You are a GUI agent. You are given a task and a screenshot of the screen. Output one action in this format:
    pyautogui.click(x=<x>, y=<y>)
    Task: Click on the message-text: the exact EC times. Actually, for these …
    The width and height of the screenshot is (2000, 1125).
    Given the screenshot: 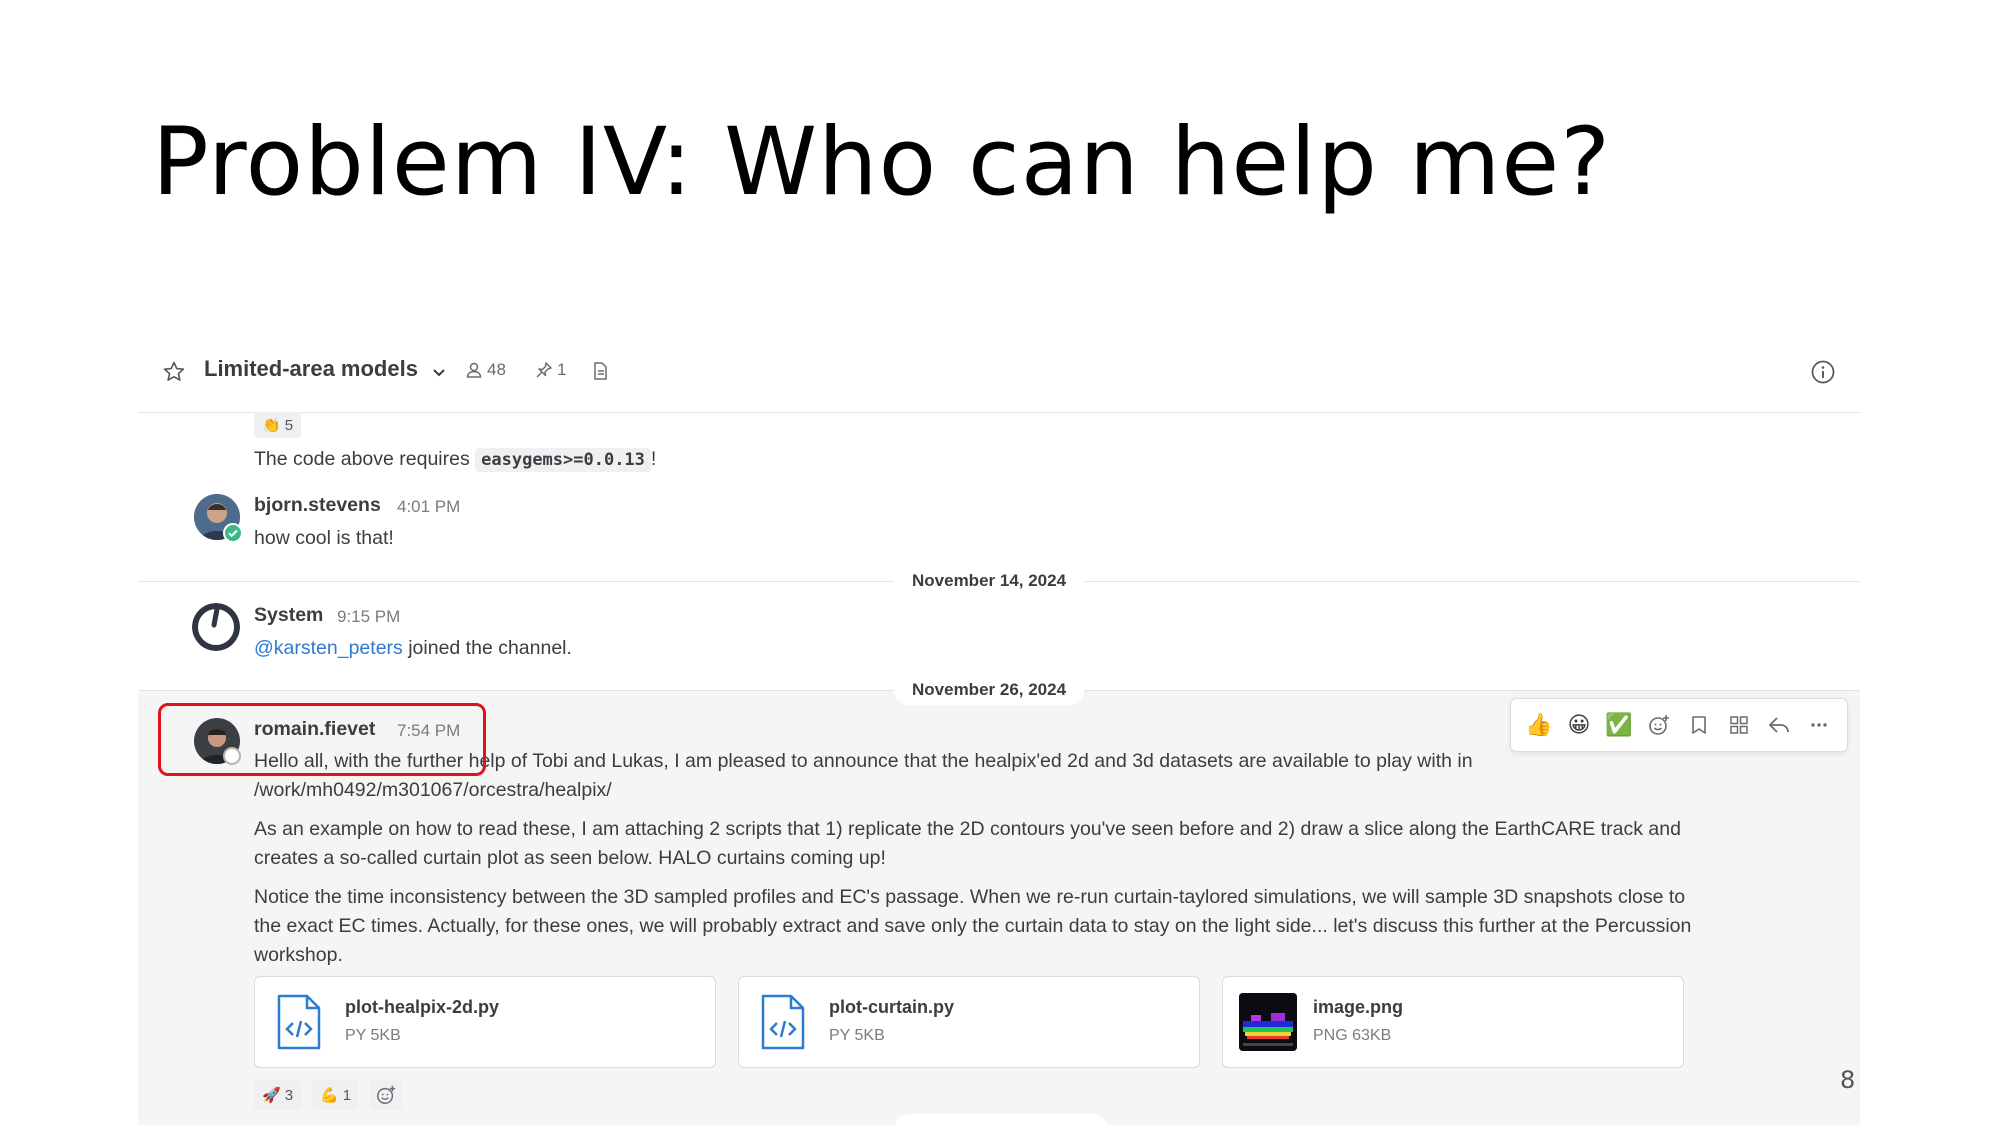 What is the action you would take?
    pyautogui.click(x=973, y=926)
    